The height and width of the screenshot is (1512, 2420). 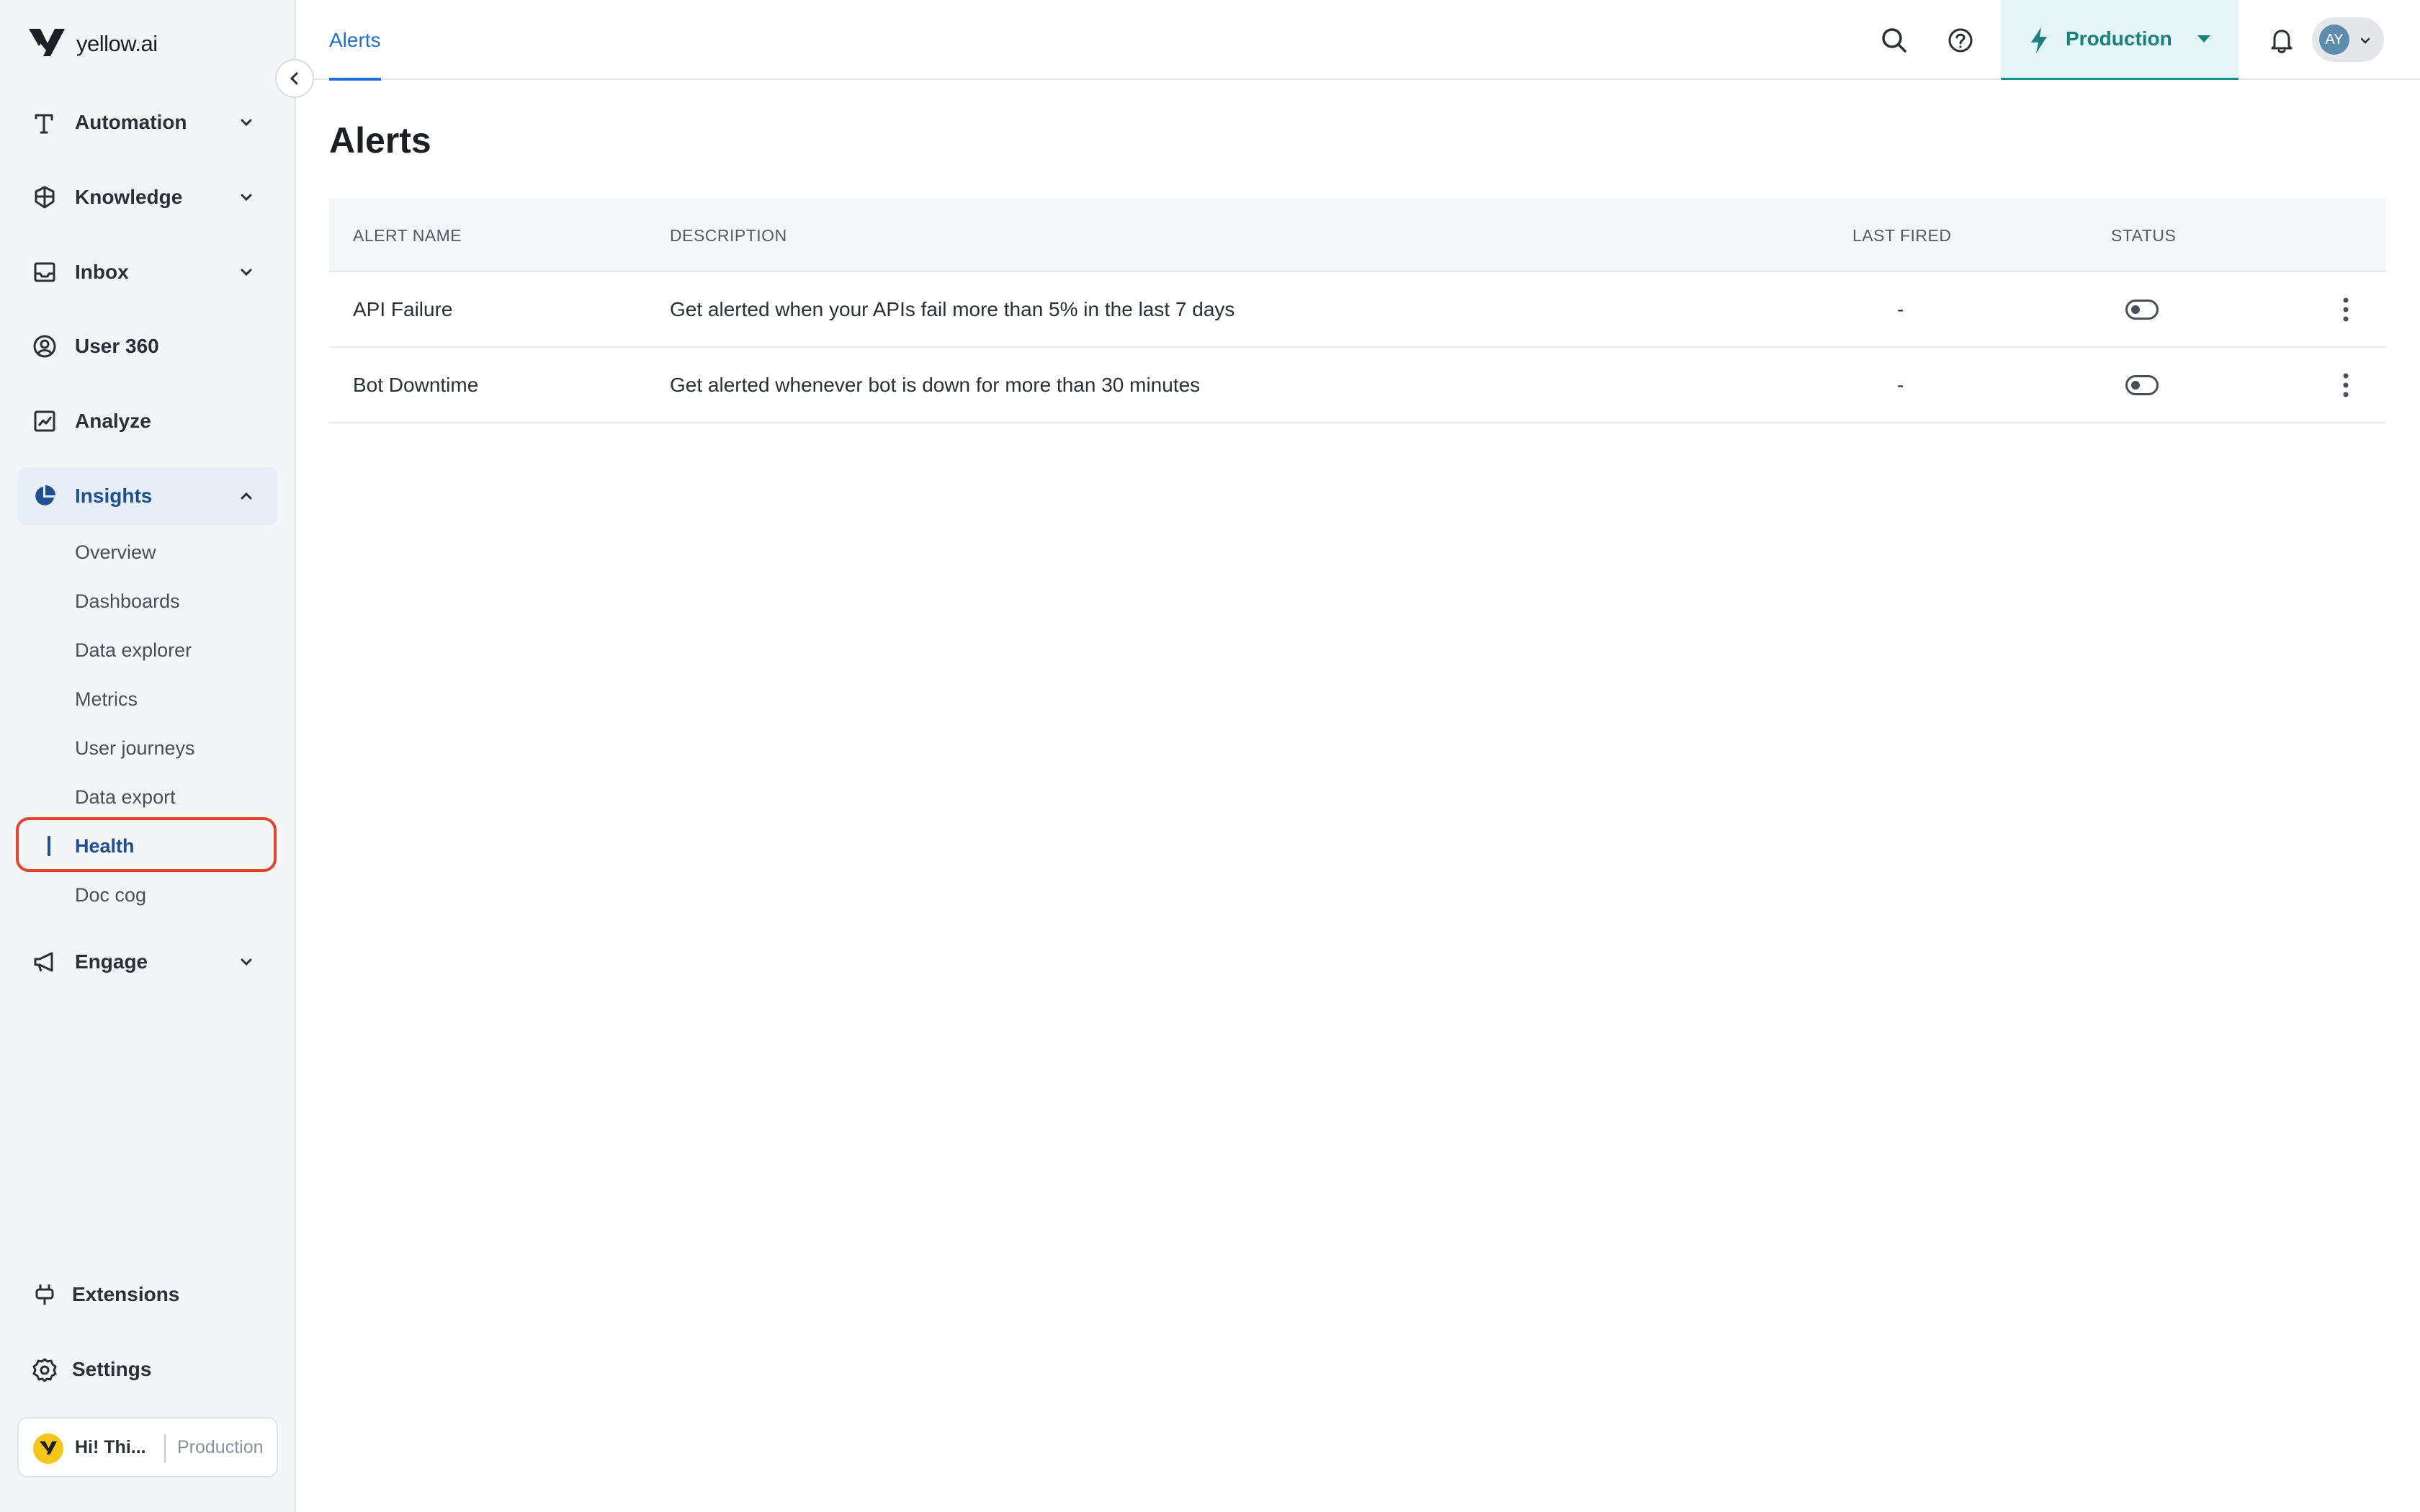 I want to click on tab-label: Alerts, so click(x=355, y=39).